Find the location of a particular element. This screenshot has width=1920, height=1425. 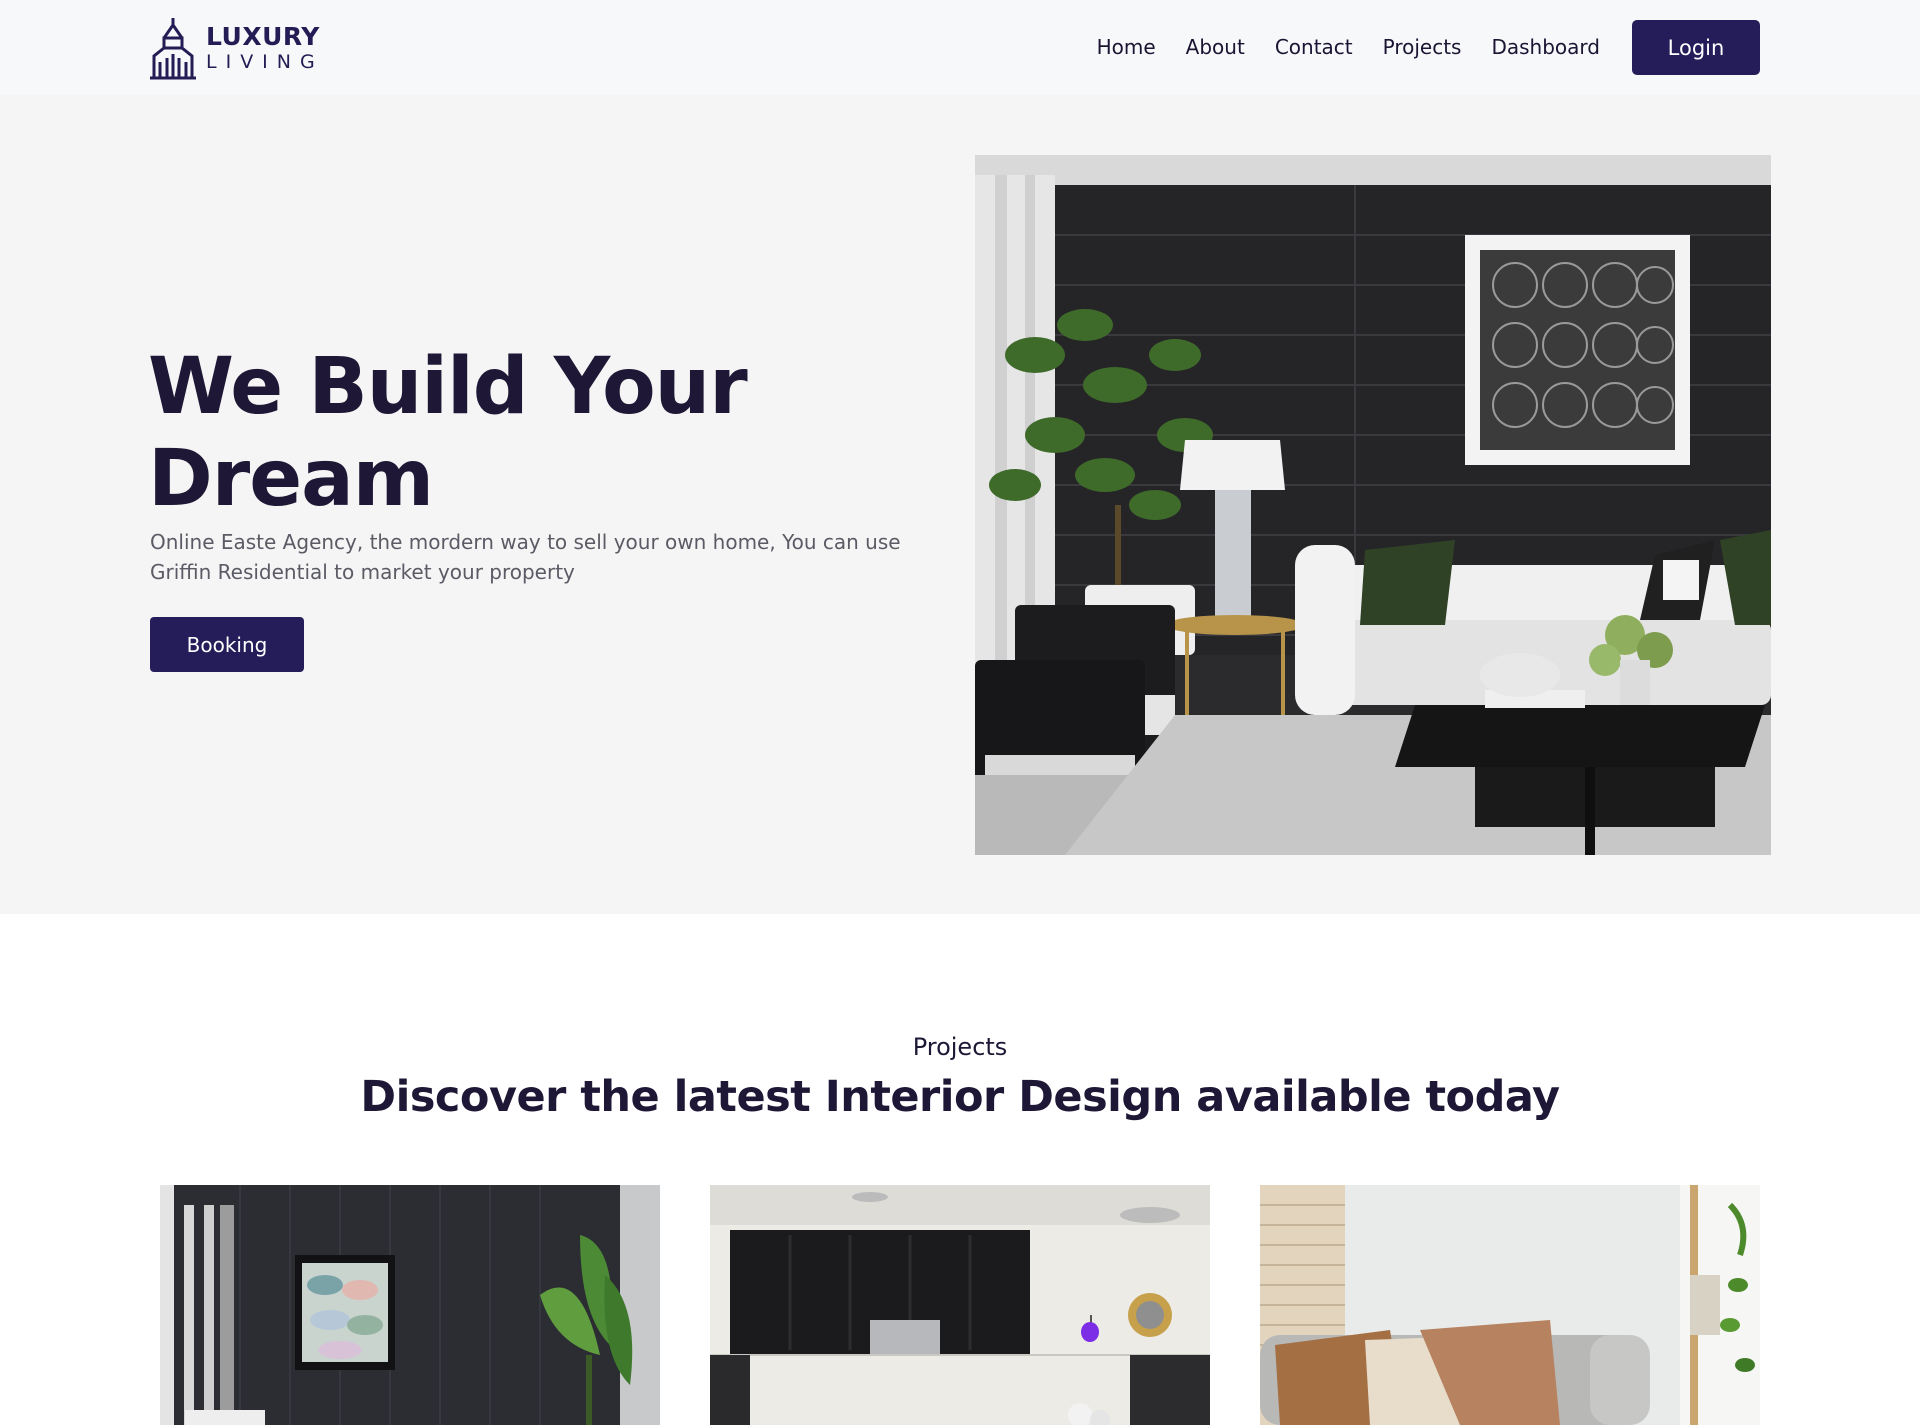

kitchen-photo is located at coordinates (960, 1305).